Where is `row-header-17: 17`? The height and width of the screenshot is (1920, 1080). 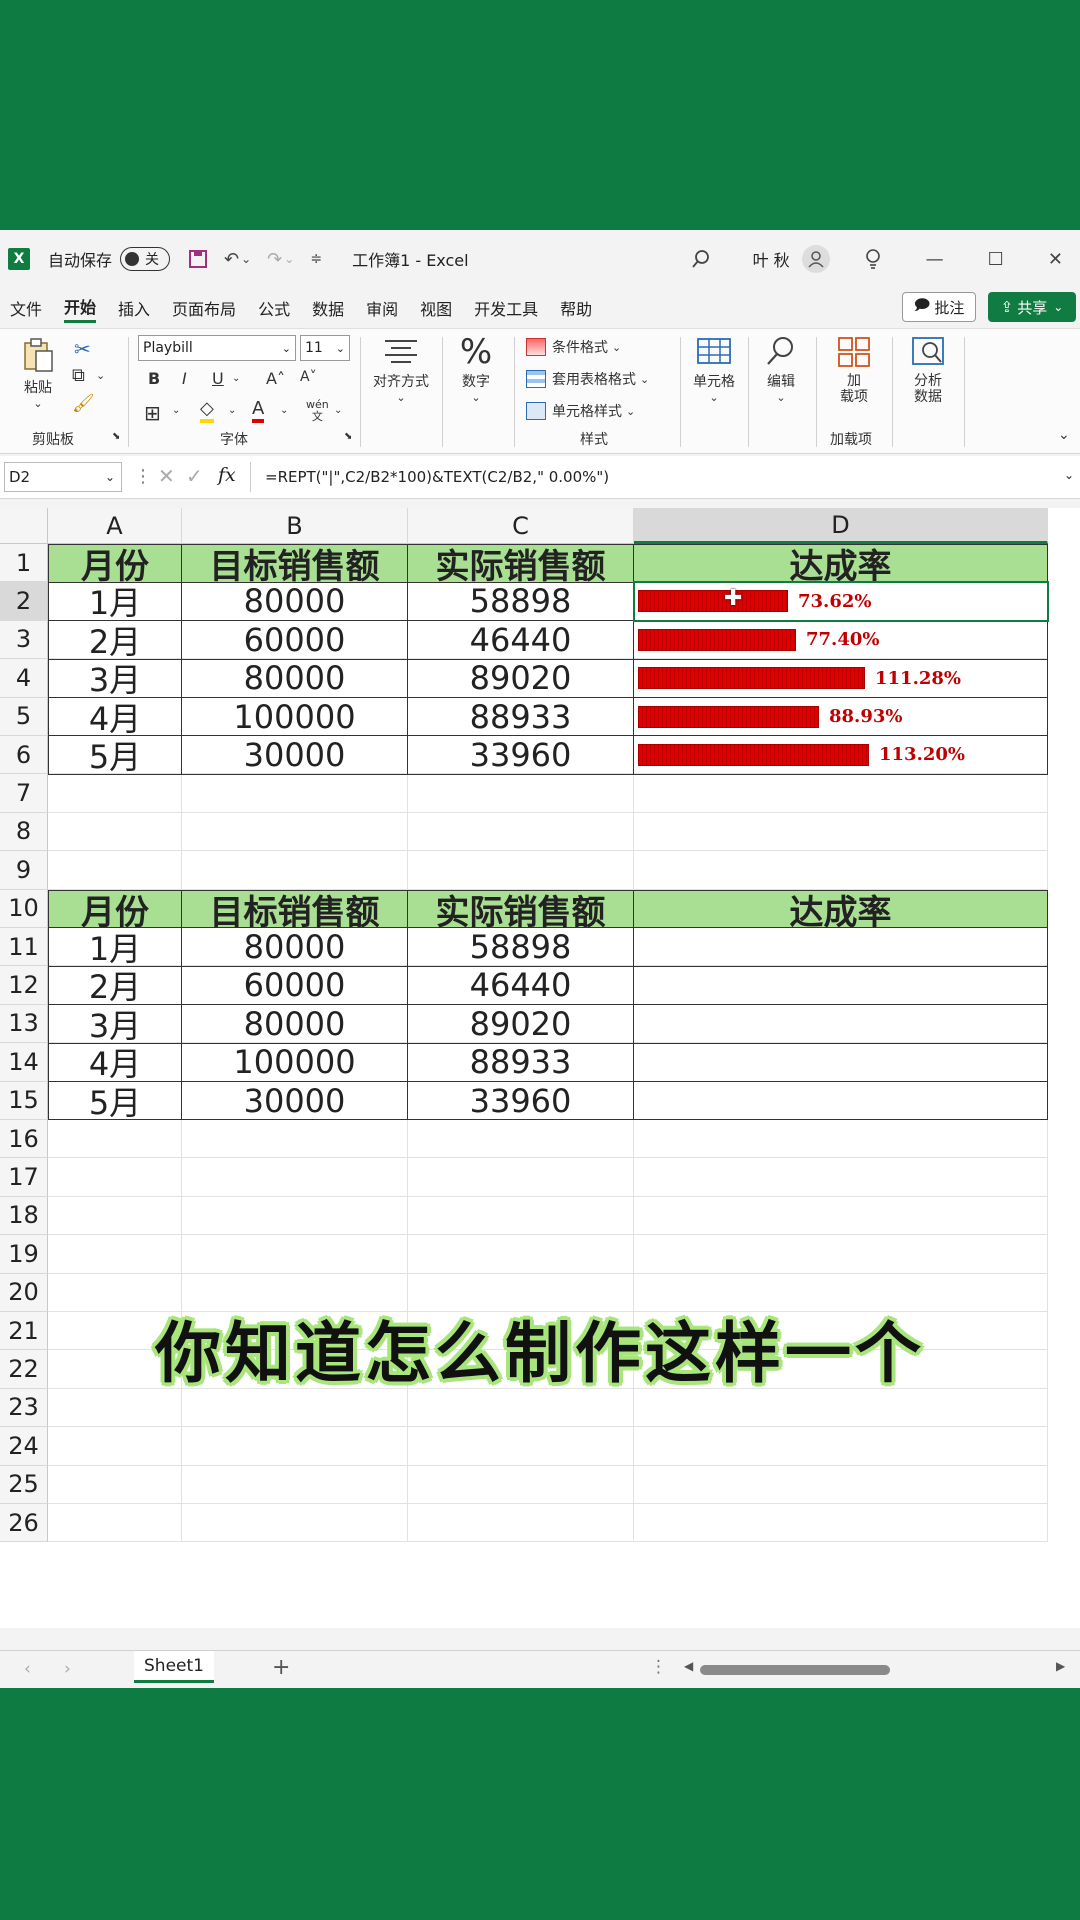
row-header-17: 17 is located at coordinates (24, 1177).